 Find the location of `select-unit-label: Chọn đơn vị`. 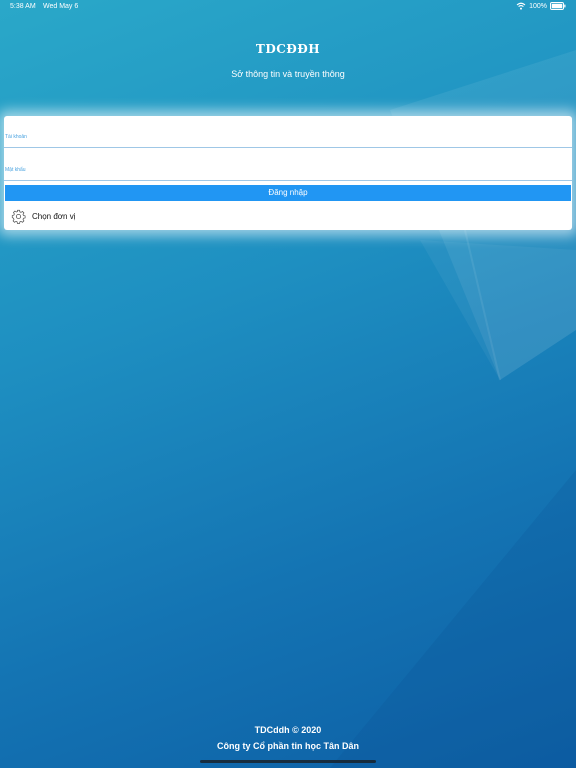

select-unit-label: Chọn đơn vị is located at coordinates (54, 216).